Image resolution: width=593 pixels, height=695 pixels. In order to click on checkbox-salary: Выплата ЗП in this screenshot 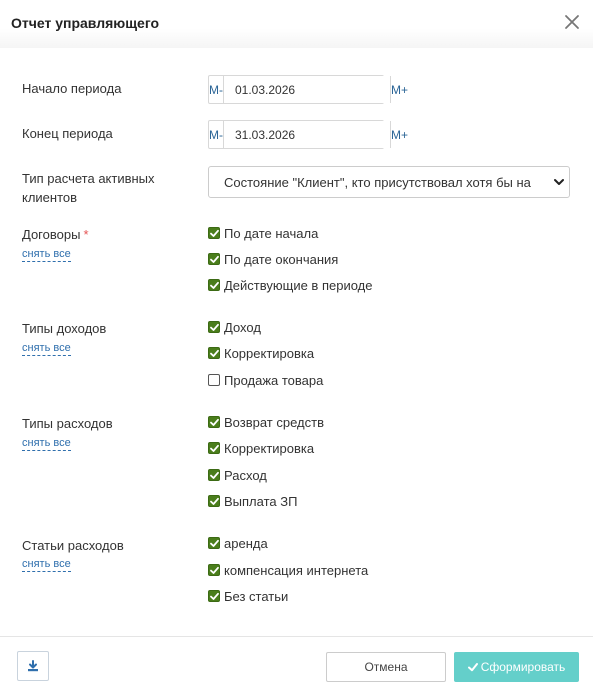, I will do `click(252, 501)`.